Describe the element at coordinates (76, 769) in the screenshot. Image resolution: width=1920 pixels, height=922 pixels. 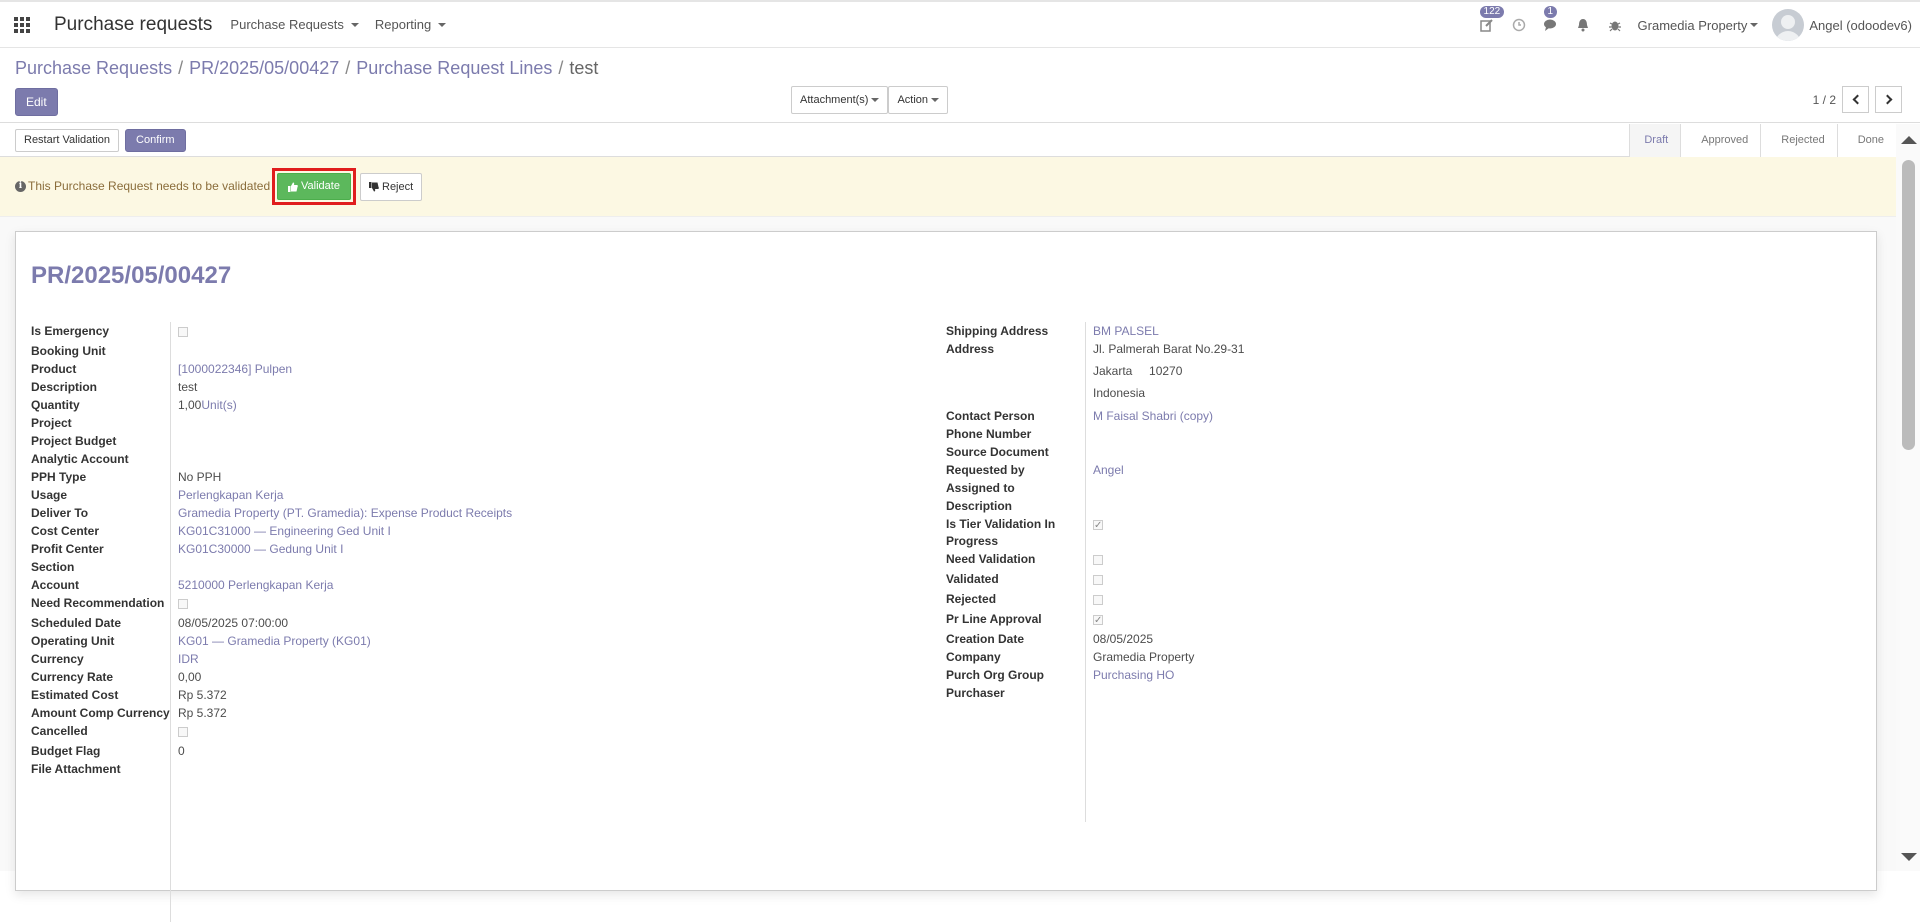
I see `field-label: File Attachment` at that location.